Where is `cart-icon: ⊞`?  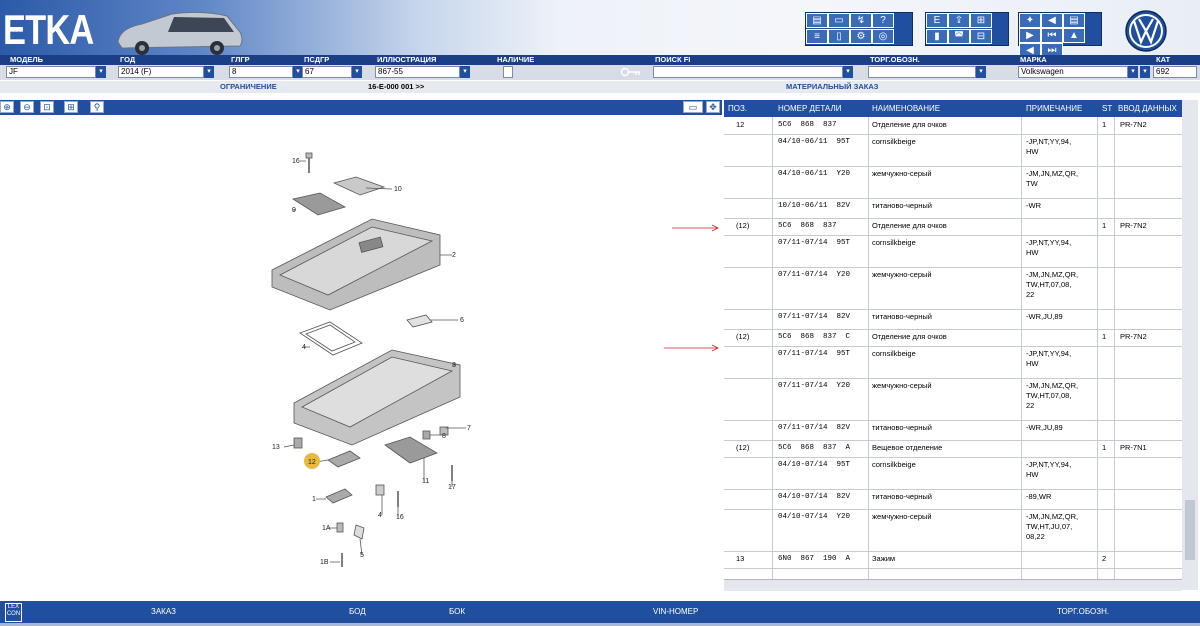 cart-icon: ⊞ is located at coordinates (981, 20).